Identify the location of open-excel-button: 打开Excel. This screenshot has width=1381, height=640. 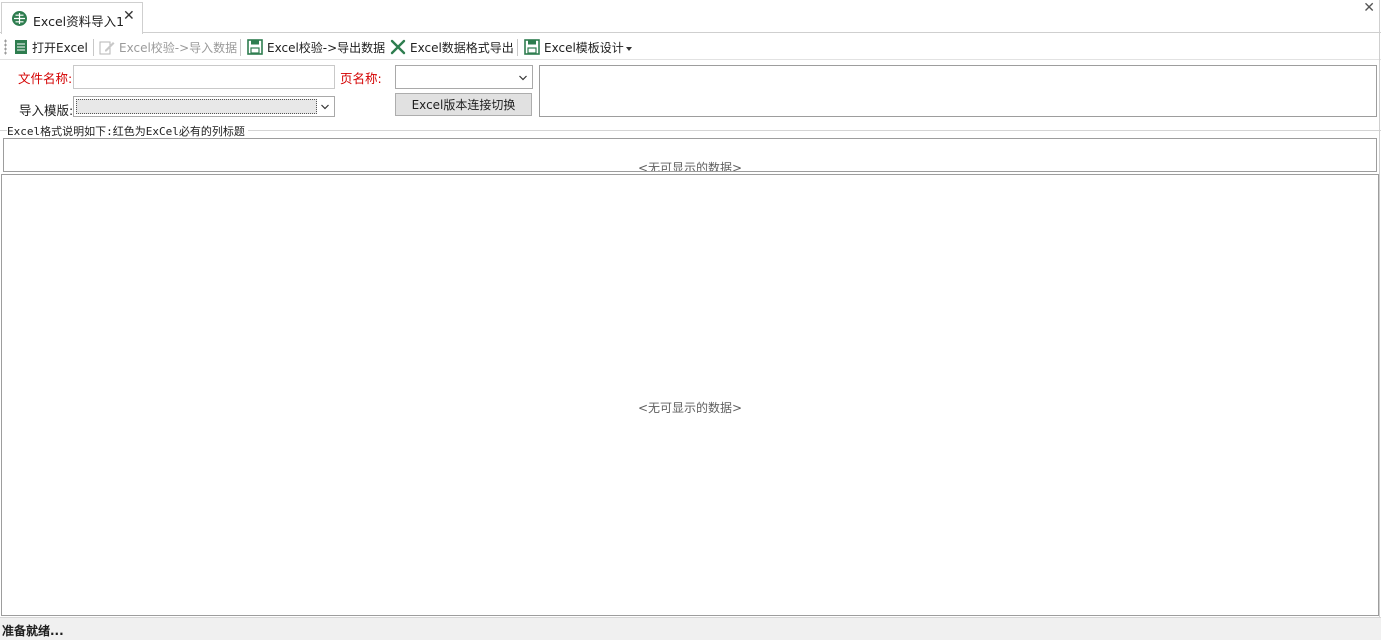
(51, 47).